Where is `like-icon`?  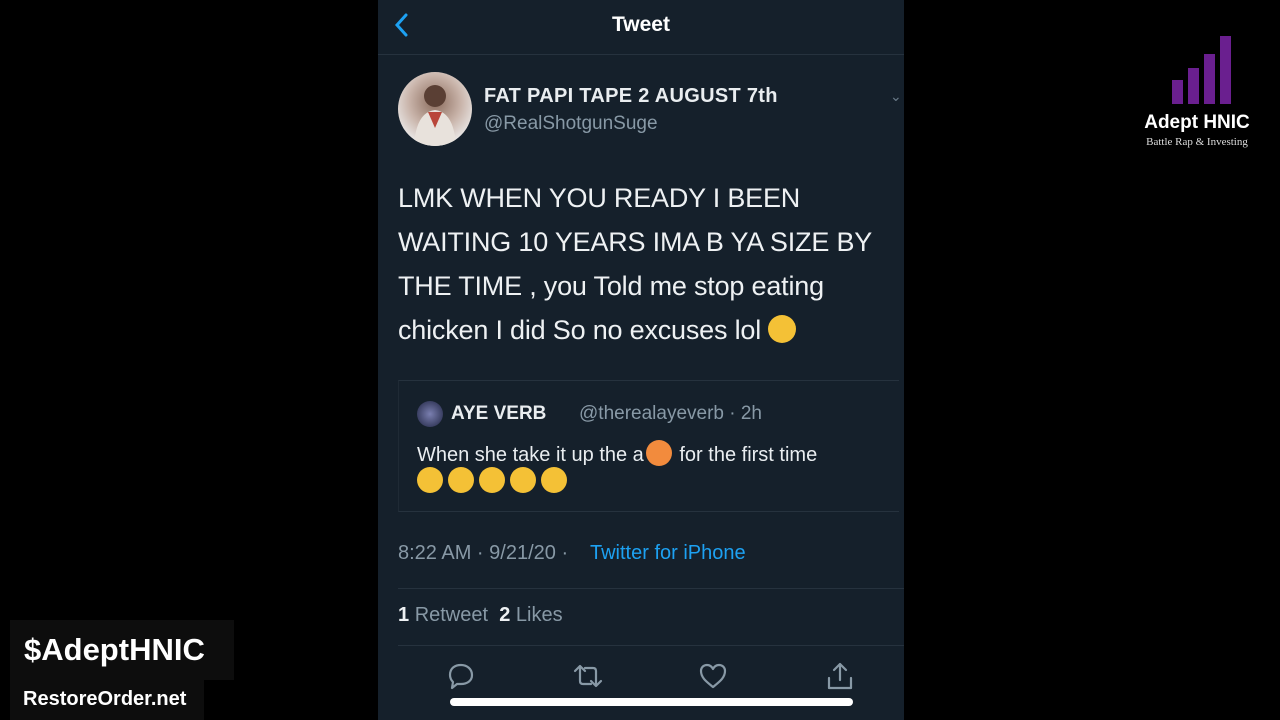
like-icon is located at coordinates (713, 676).